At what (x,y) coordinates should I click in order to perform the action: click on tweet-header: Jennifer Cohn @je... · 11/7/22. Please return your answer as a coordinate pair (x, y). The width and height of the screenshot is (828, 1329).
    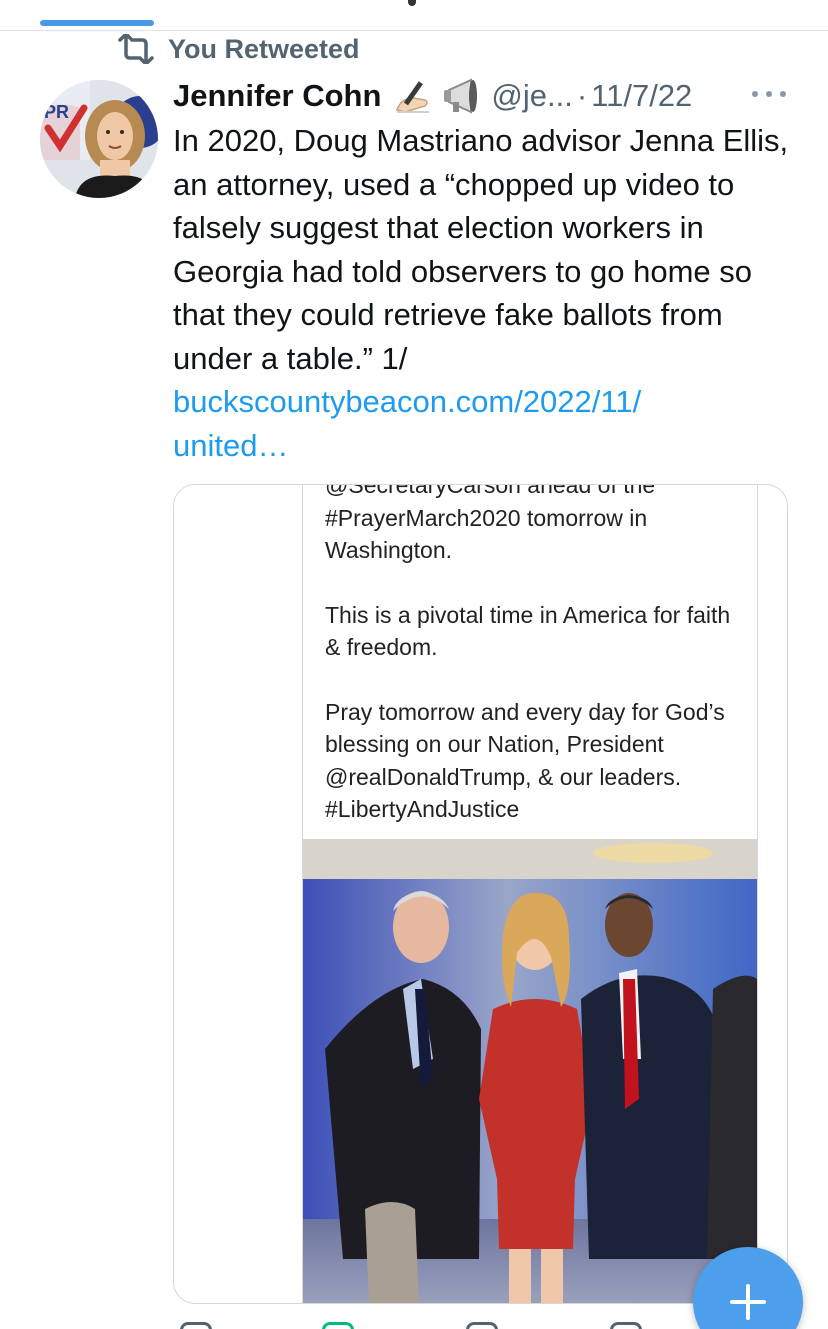
    Looking at the image, I should click on (432, 96).